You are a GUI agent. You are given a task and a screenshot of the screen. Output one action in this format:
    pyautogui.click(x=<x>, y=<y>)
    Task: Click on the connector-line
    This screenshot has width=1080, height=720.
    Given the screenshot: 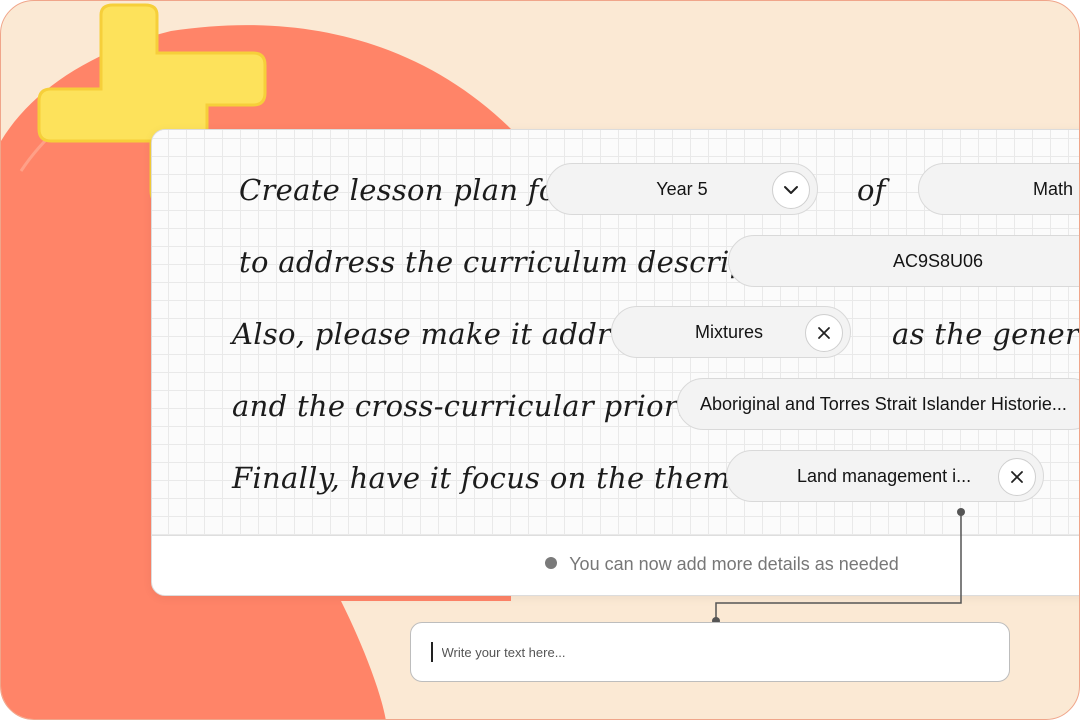 What is the action you would take?
    pyautogui.click(x=838, y=566)
    